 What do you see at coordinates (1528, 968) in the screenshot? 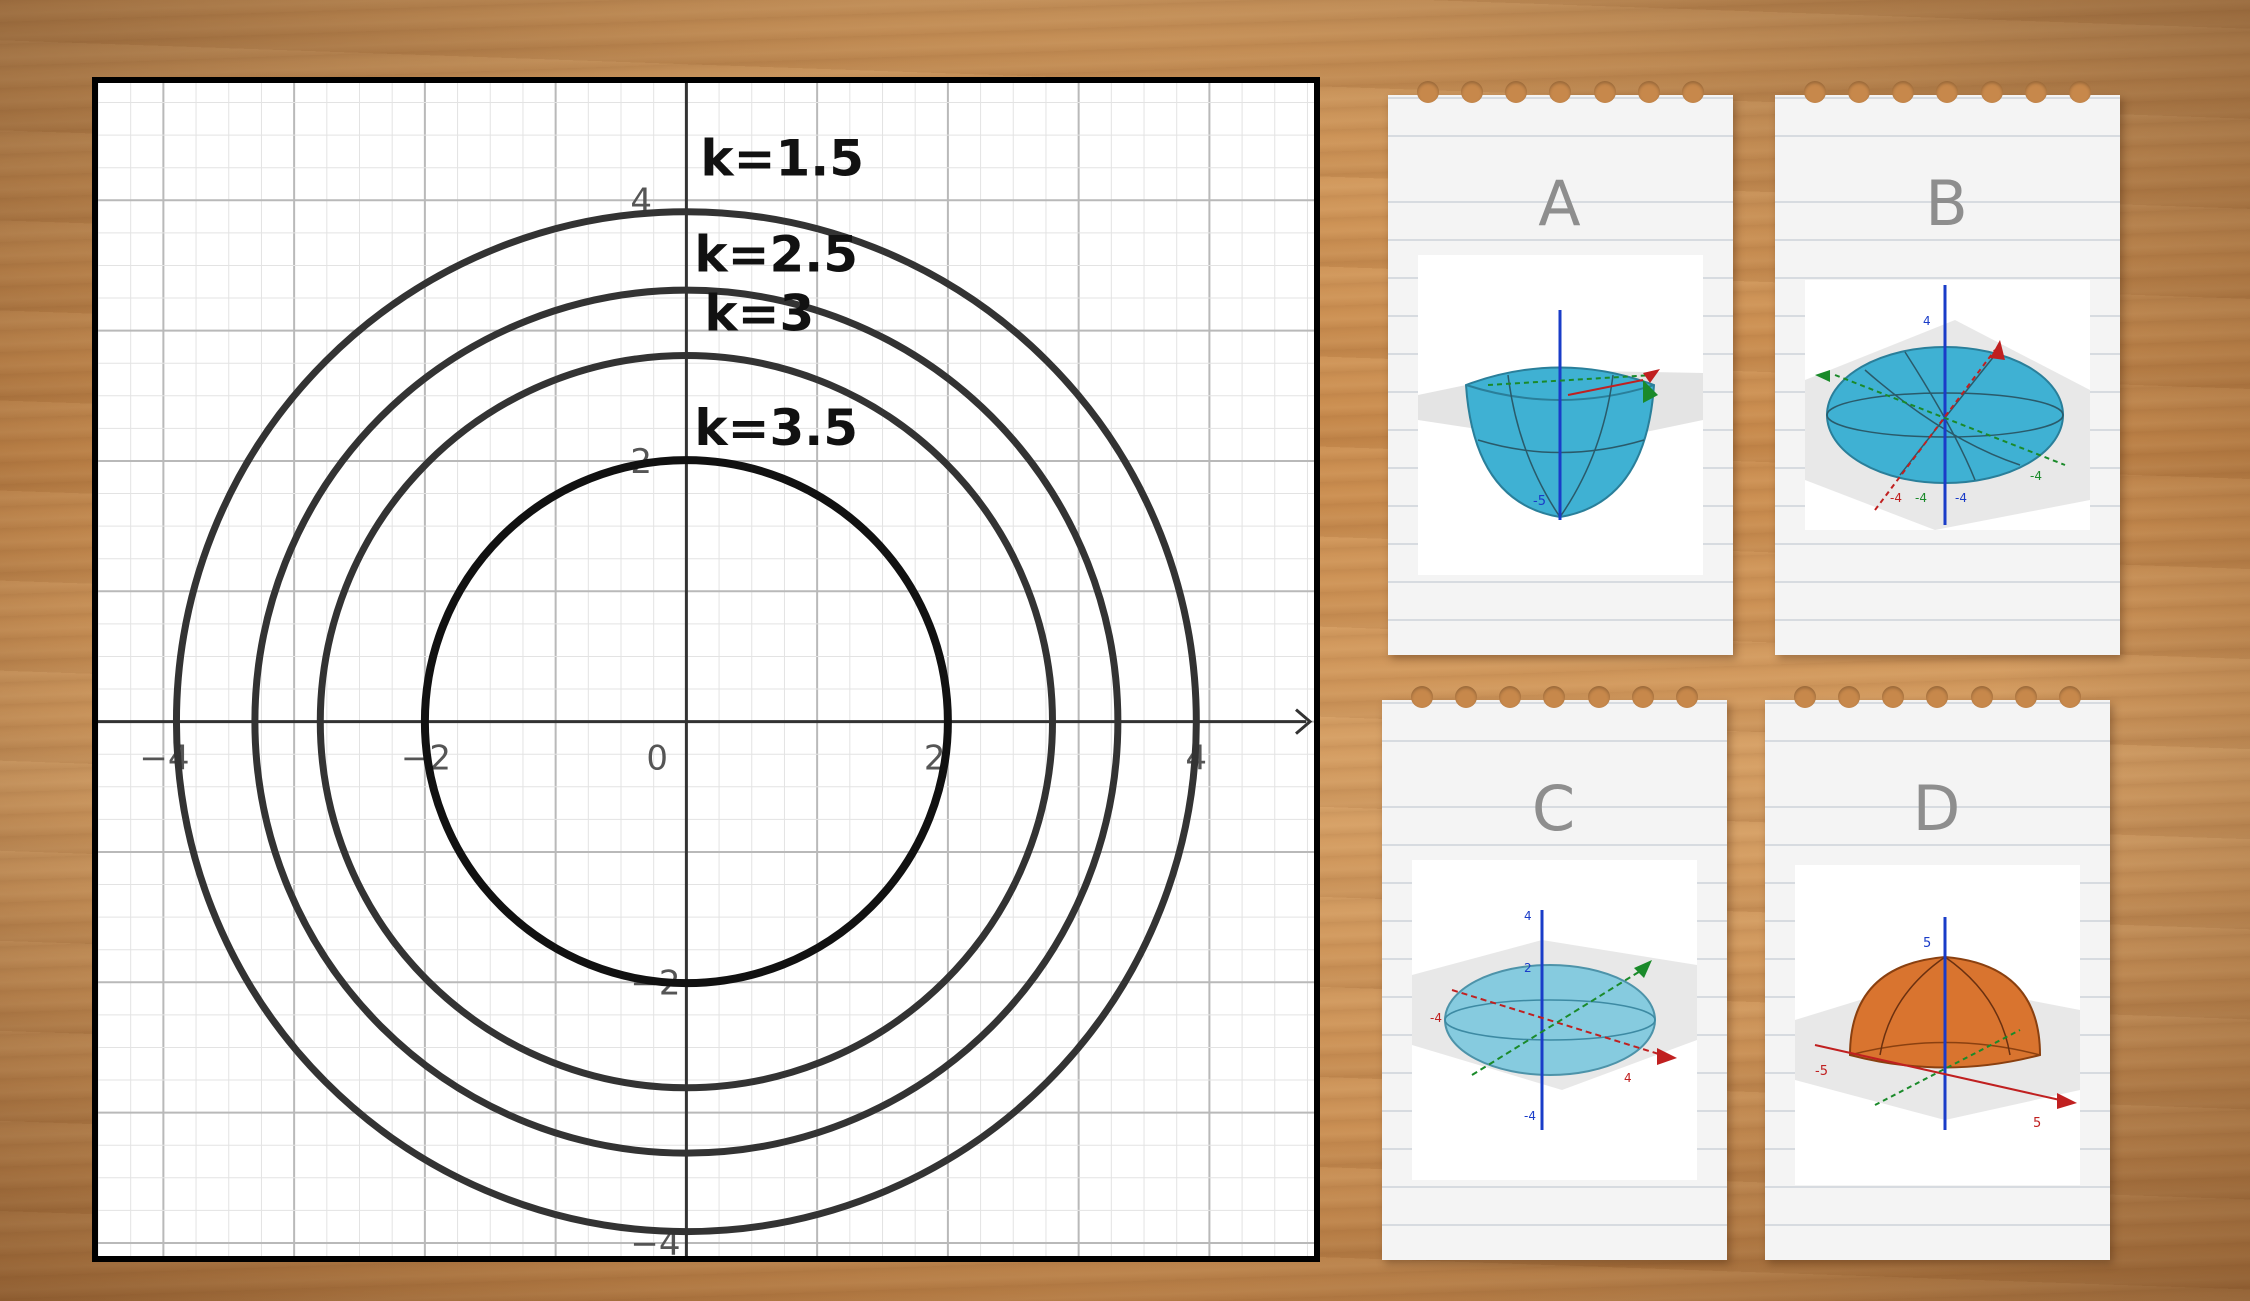
I see `axis-label-c-1: 2` at bounding box center [1528, 968].